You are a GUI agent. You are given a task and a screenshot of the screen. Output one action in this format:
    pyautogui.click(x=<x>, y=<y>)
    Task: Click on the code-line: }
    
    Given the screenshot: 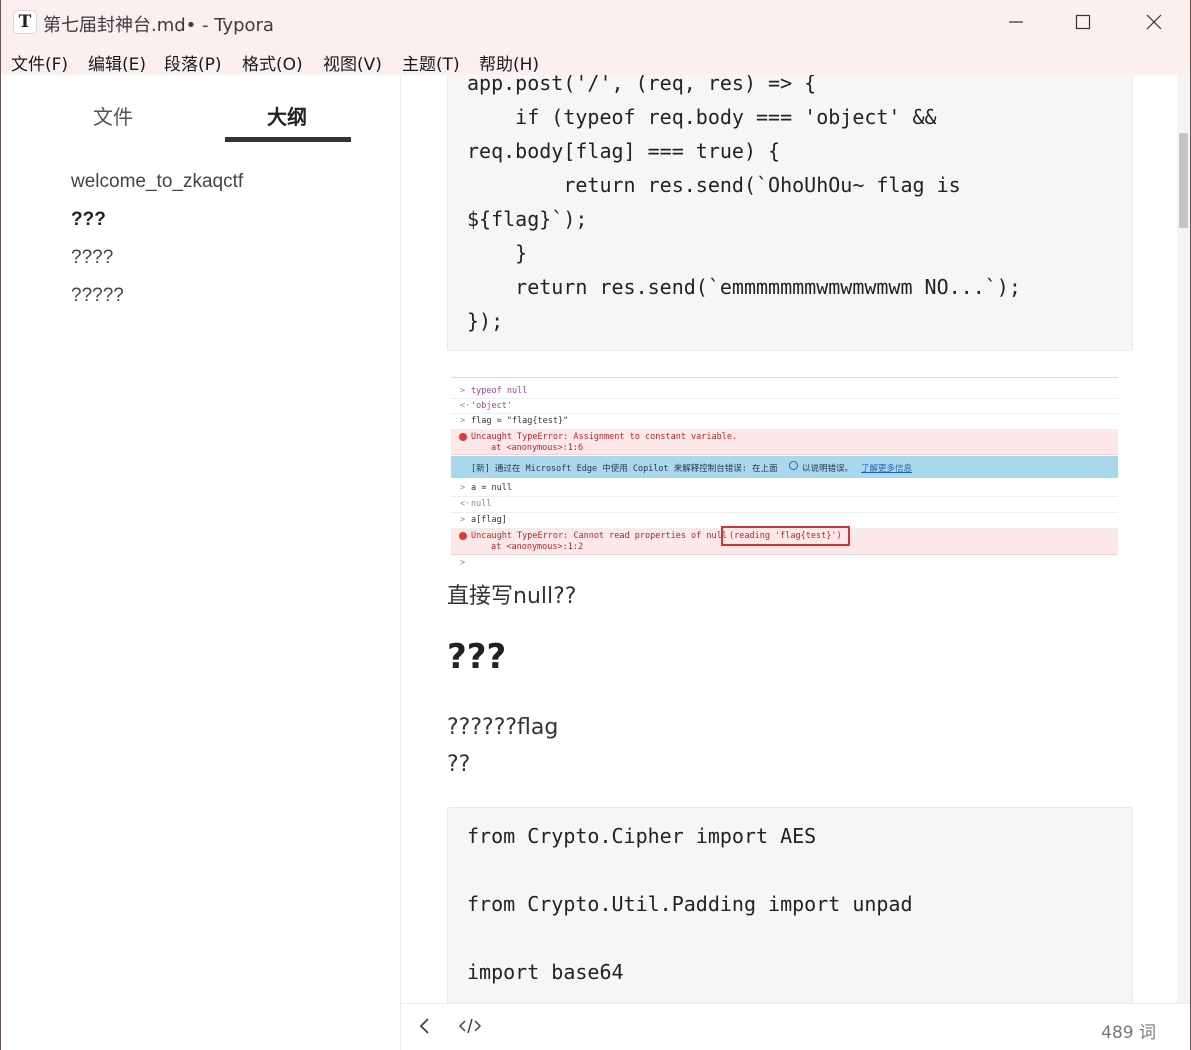 What is the action you would take?
    pyautogui.click(x=497, y=253)
    